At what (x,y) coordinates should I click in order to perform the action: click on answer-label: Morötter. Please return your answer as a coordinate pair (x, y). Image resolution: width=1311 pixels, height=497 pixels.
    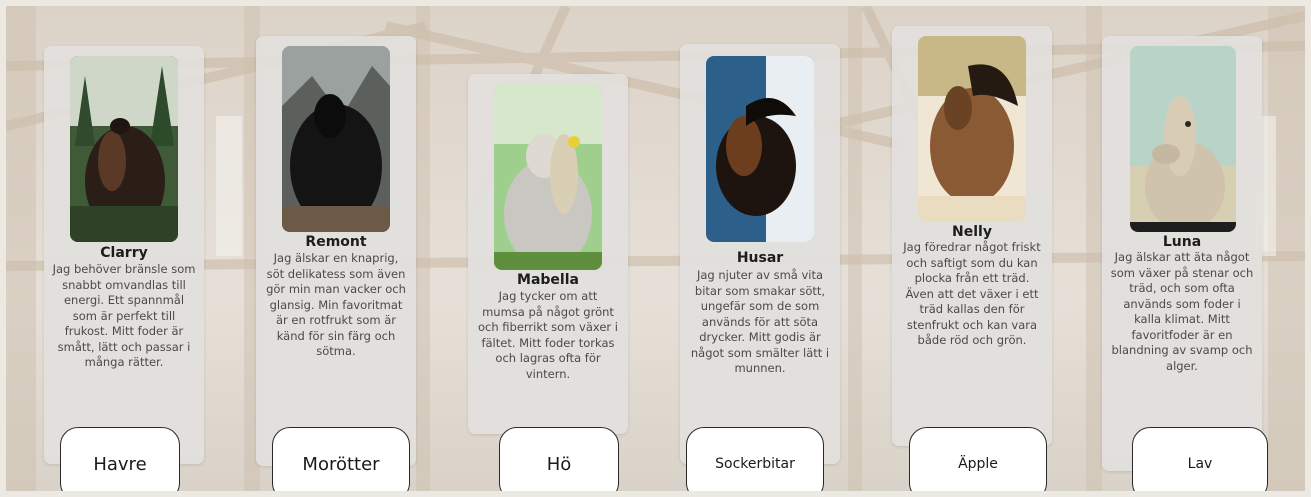
    Looking at the image, I should click on (341, 464).